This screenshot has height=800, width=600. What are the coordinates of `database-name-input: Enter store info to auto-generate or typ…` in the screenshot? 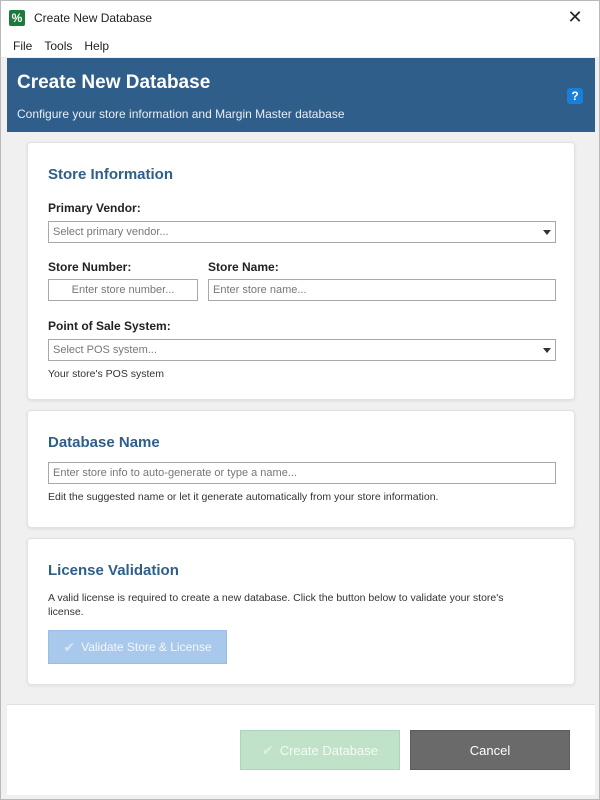 It's located at (302, 473).